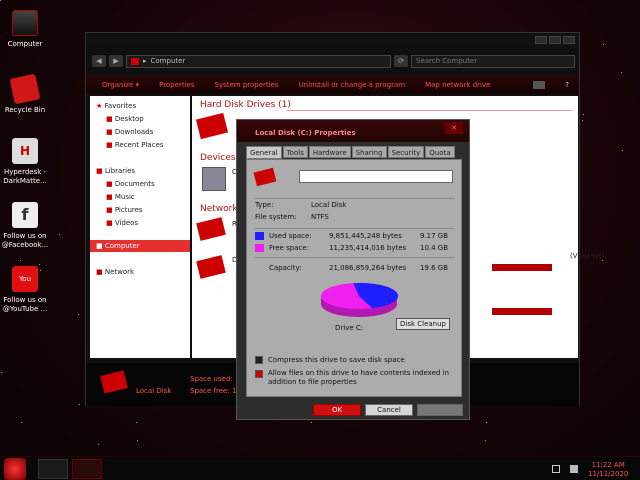  Describe the element at coordinates (423, 324) in the screenshot. I see `disk-cleanup-button: Disk Cleanup` at that location.